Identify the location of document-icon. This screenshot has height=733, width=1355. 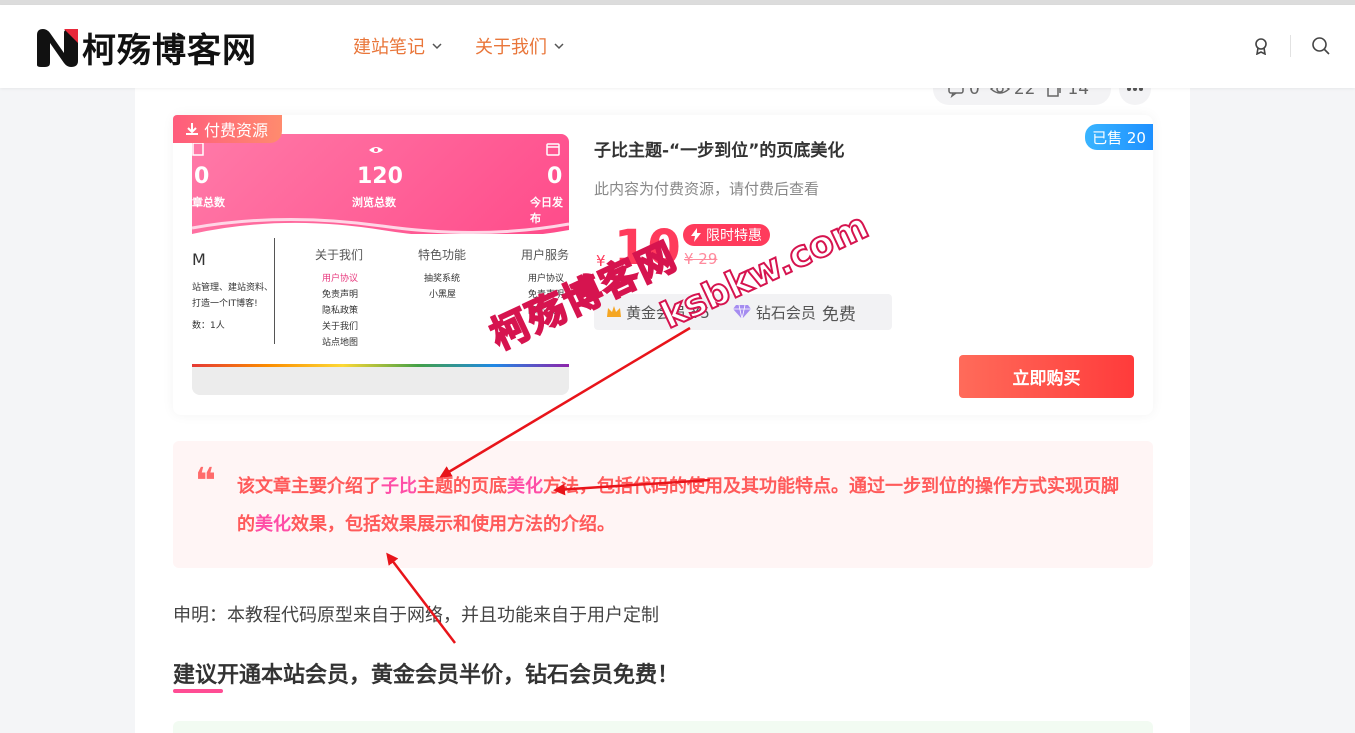
(198, 149).